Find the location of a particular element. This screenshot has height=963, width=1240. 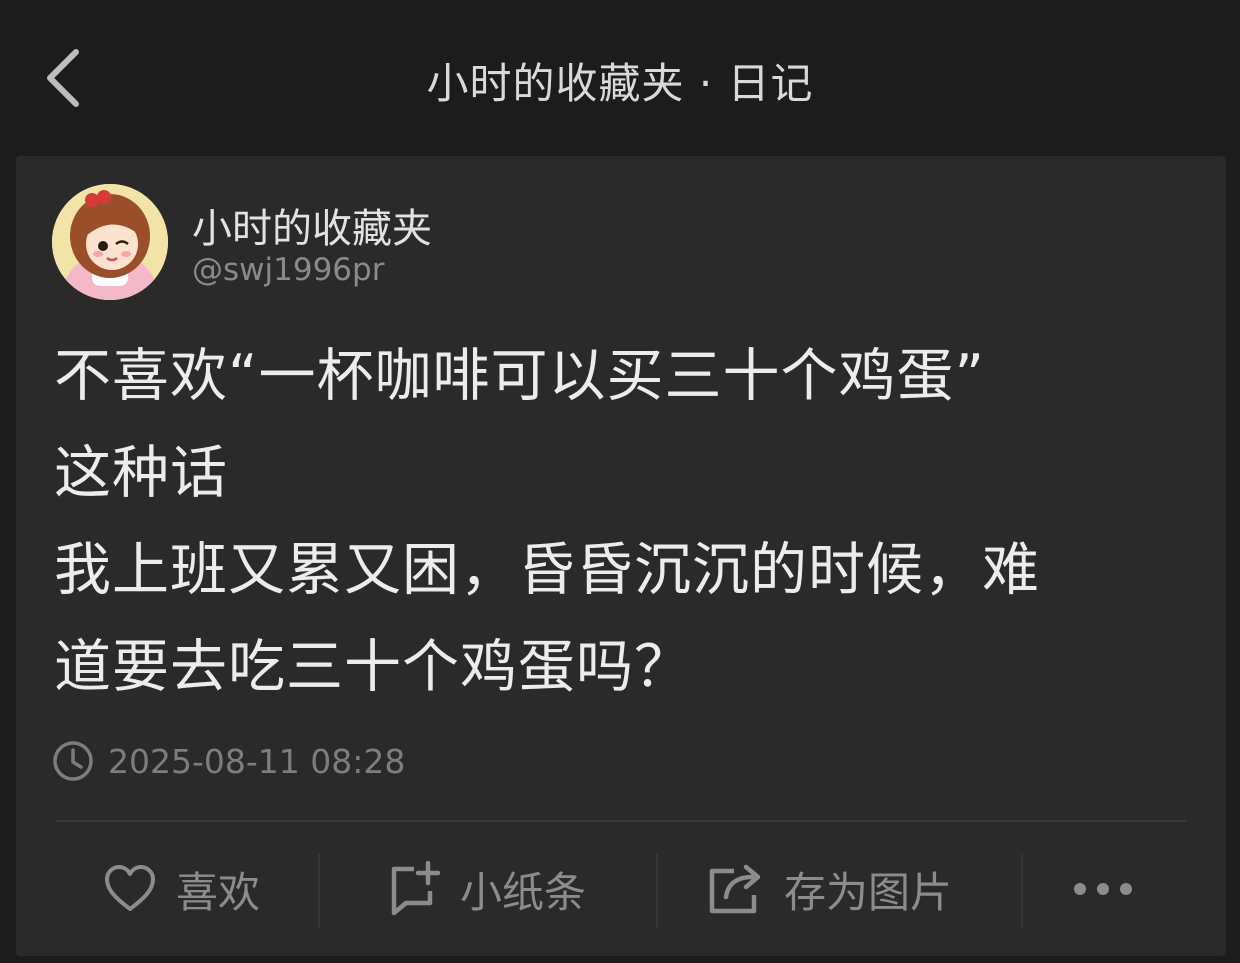

like-button: 喜欢 is located at coordinates (182, 889).